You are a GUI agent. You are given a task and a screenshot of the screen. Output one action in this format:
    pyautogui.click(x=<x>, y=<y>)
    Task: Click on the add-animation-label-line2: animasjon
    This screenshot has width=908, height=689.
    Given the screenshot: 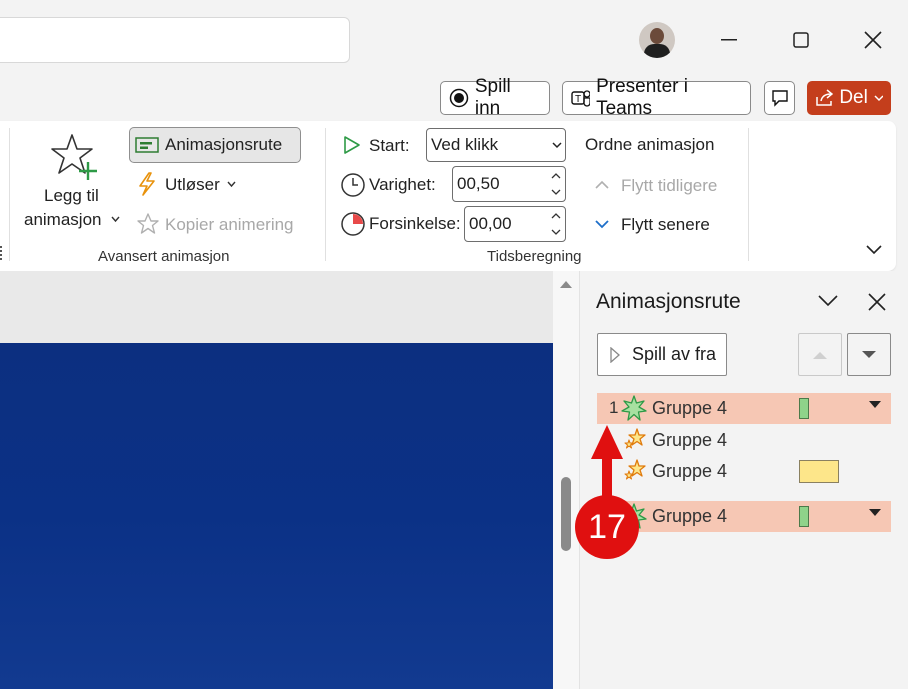 What is the action you would take?
    pyautogui.click(x=63, y=219)
    